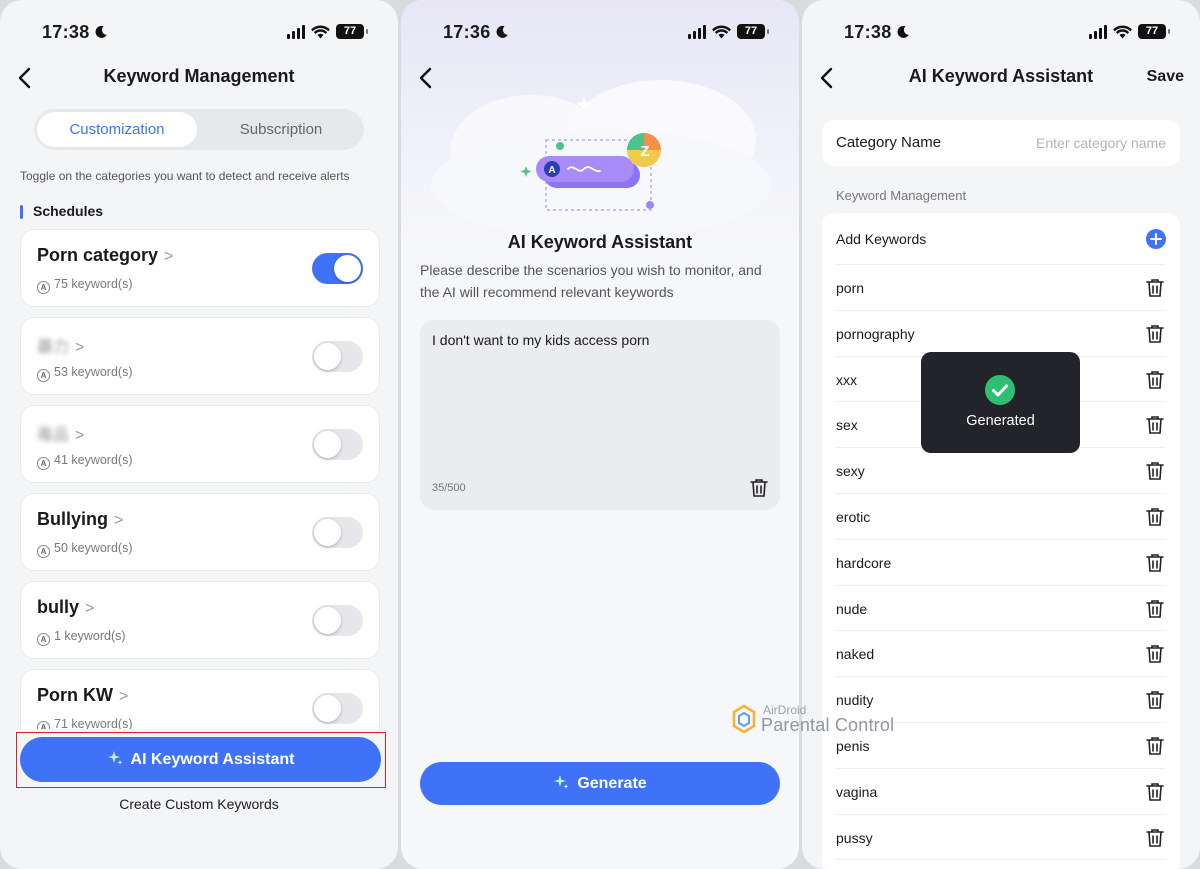 The height and width of the screenshot is (869, 1200). I want to click on category-card: Bullying > A 50 keyword(s), so click(200, 532).